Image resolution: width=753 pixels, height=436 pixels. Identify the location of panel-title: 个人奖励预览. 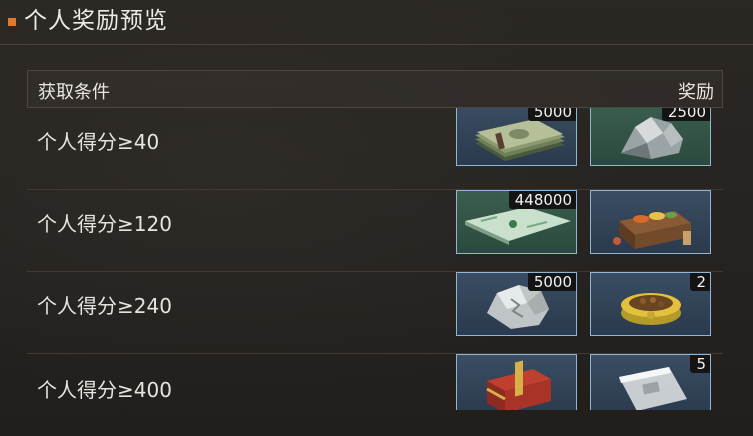
(96, 21).